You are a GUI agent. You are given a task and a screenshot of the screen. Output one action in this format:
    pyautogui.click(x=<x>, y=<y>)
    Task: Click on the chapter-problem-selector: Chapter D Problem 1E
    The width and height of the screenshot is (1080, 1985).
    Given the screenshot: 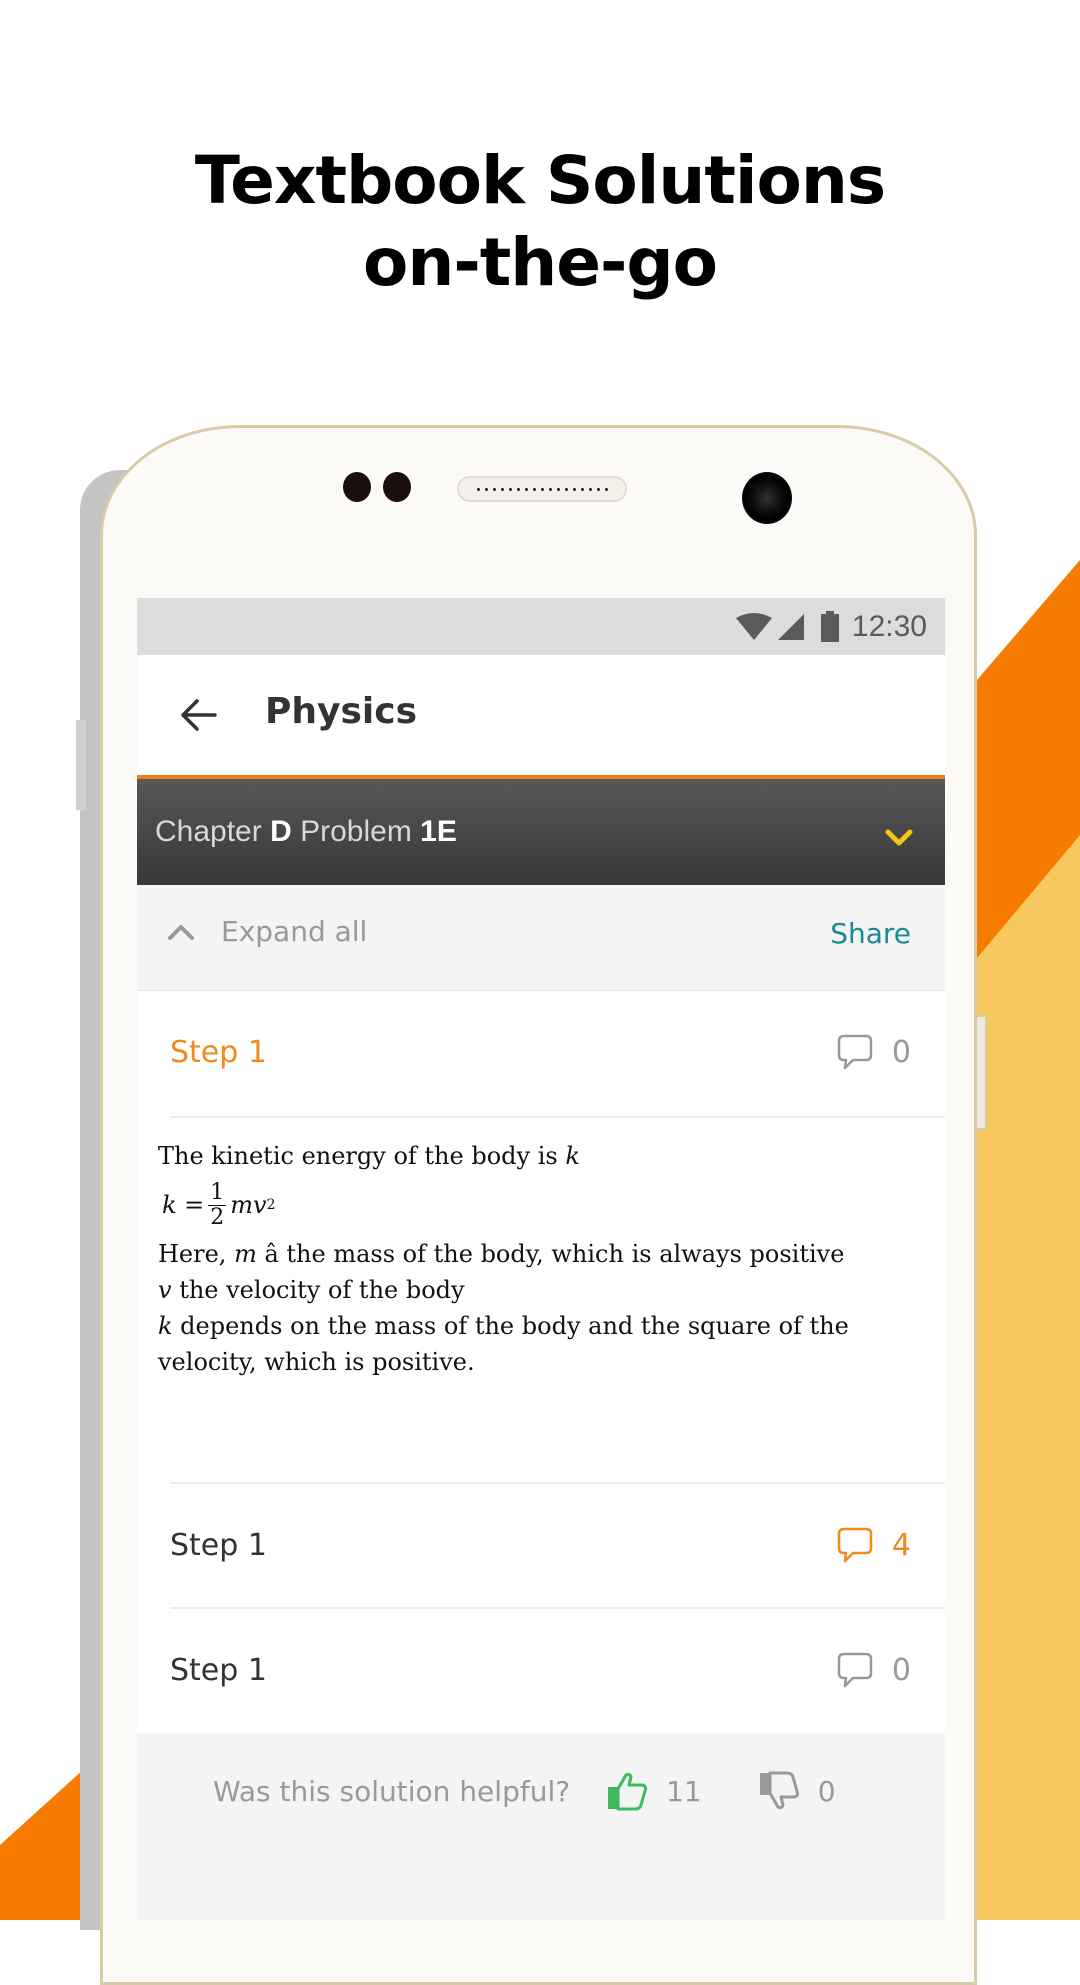 What is the action you would take?
    pyautogui.click(x=541, y=832)
    